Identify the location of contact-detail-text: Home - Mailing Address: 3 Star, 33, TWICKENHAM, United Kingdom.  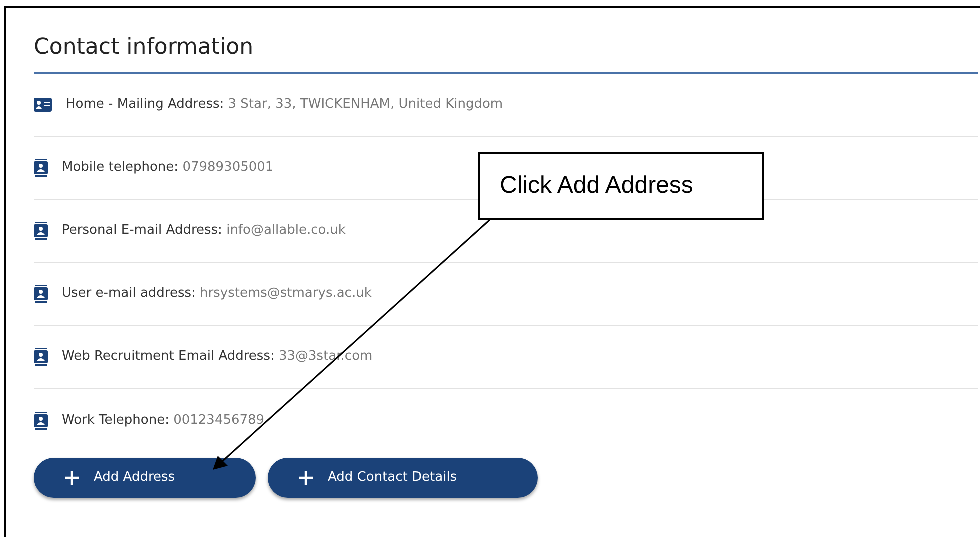
(285, 105).